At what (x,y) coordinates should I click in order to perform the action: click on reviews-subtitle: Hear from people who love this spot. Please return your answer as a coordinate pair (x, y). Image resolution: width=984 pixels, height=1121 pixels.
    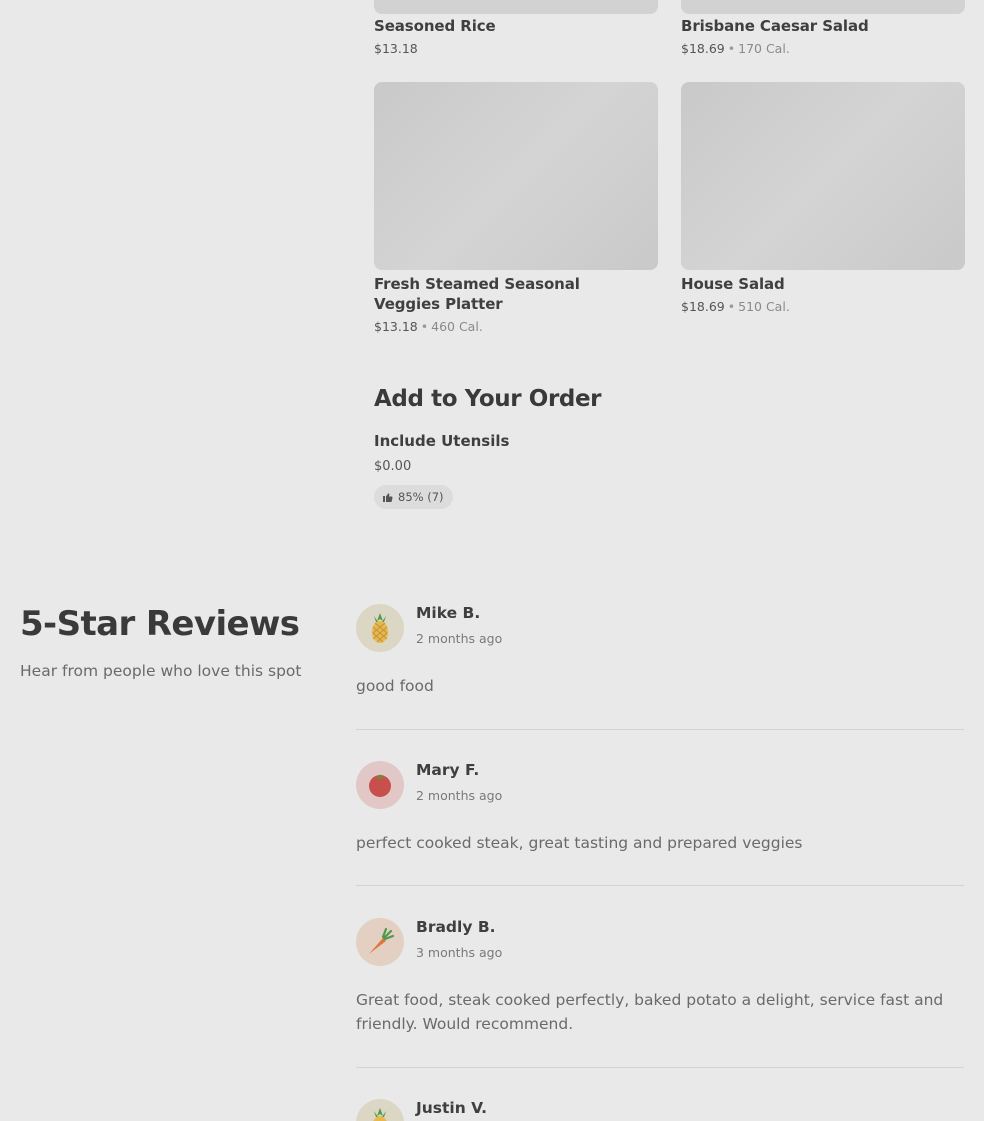
    Looking at the image, I should click on (161, 671).